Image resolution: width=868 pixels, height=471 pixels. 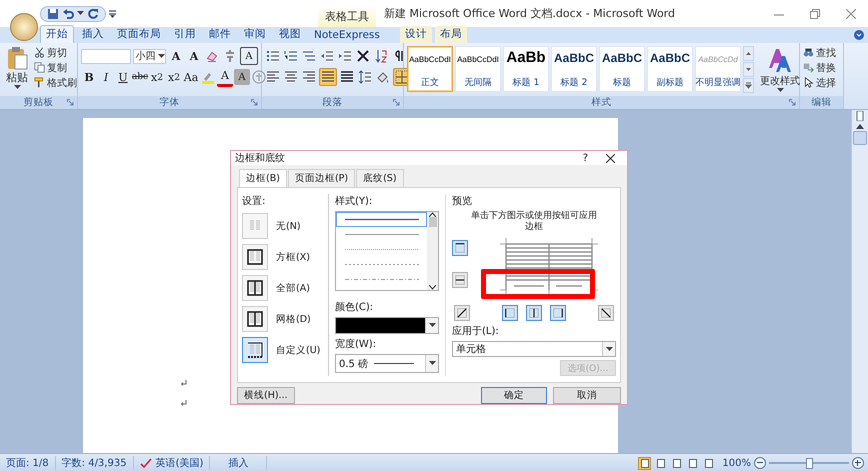 What do you see at coordinates (112, 14) in the screenshot?
I see `customize-icon` at bounding box center [112, 14].